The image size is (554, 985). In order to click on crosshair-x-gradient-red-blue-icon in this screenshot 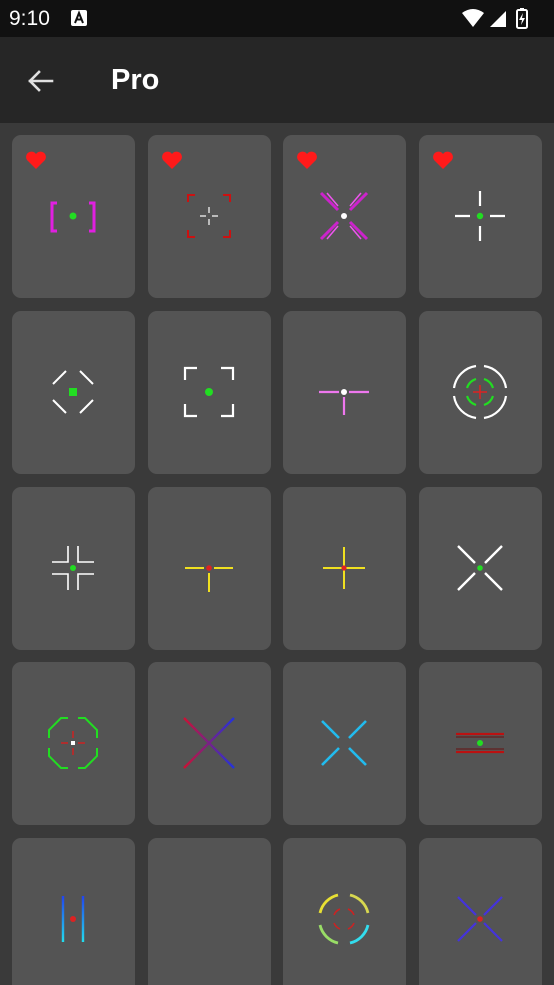, I will do `click(209, 743)`.